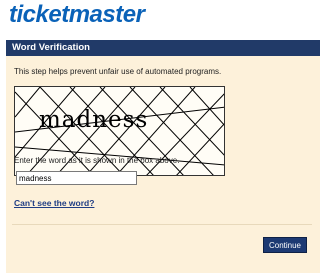 Image resolution: width=320 pixels, height=273 pixels. What do you see at coordinates (163, 48) in the screenshot?
I see `section-header: Word Verification` at bounding box center [163, 48].